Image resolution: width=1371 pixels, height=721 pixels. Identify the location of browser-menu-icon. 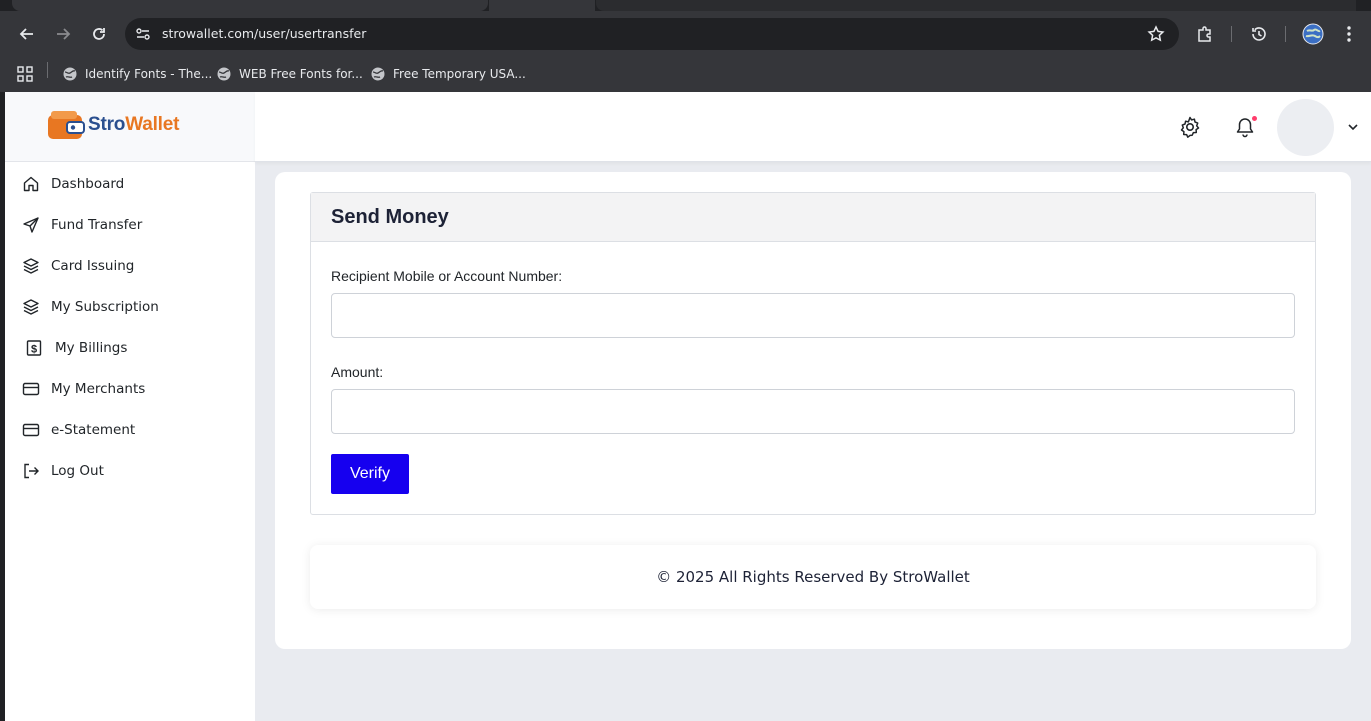
(1349, 34).